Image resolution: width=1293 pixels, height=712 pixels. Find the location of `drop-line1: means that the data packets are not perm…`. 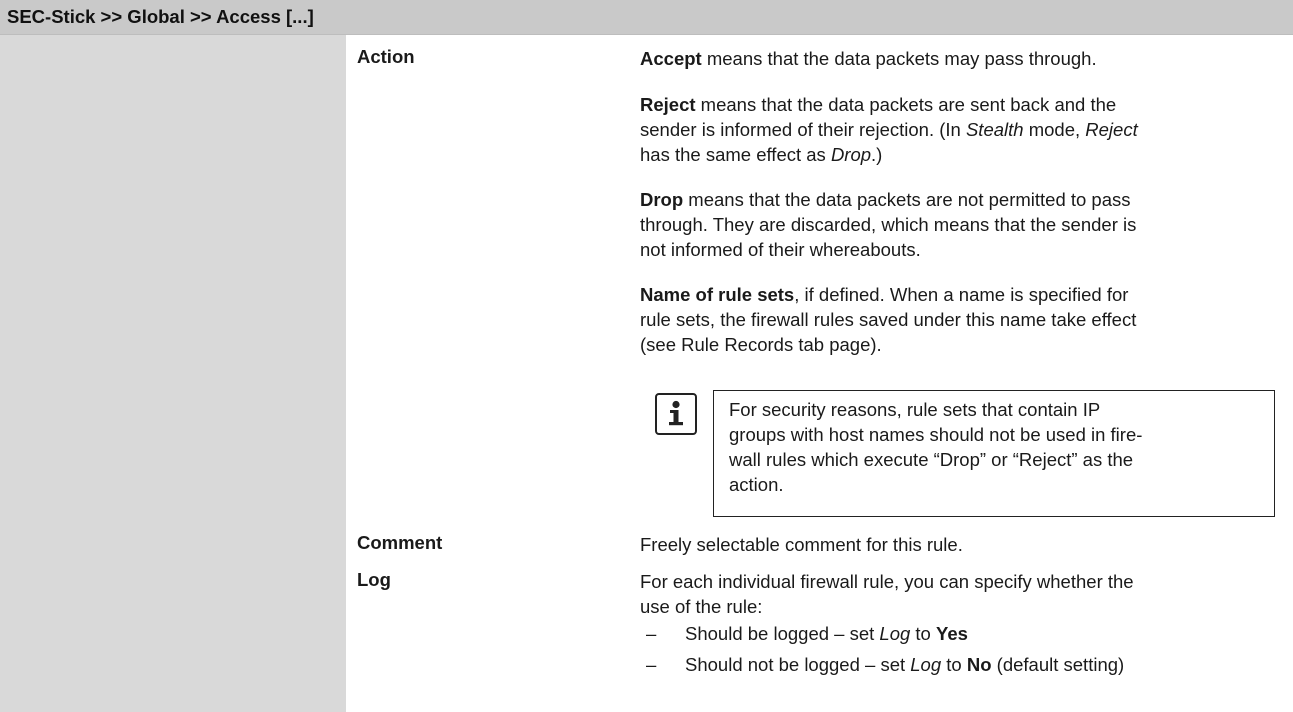

drop-line1: means that the data packets are not perm… is located at coordinates (907, 199).